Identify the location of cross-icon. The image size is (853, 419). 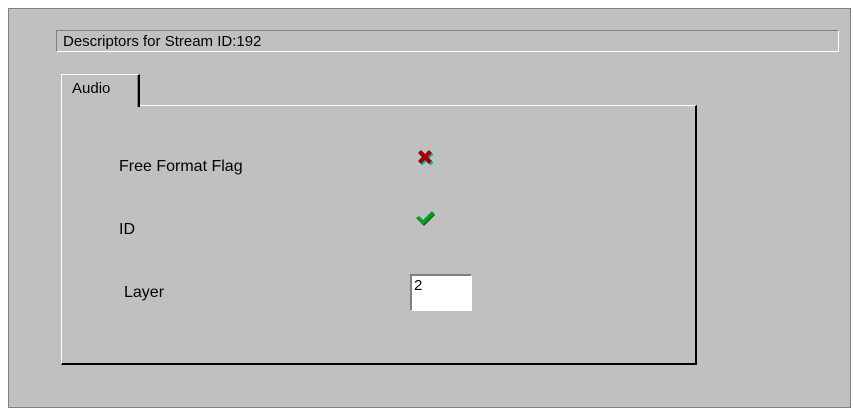
(425, 158).